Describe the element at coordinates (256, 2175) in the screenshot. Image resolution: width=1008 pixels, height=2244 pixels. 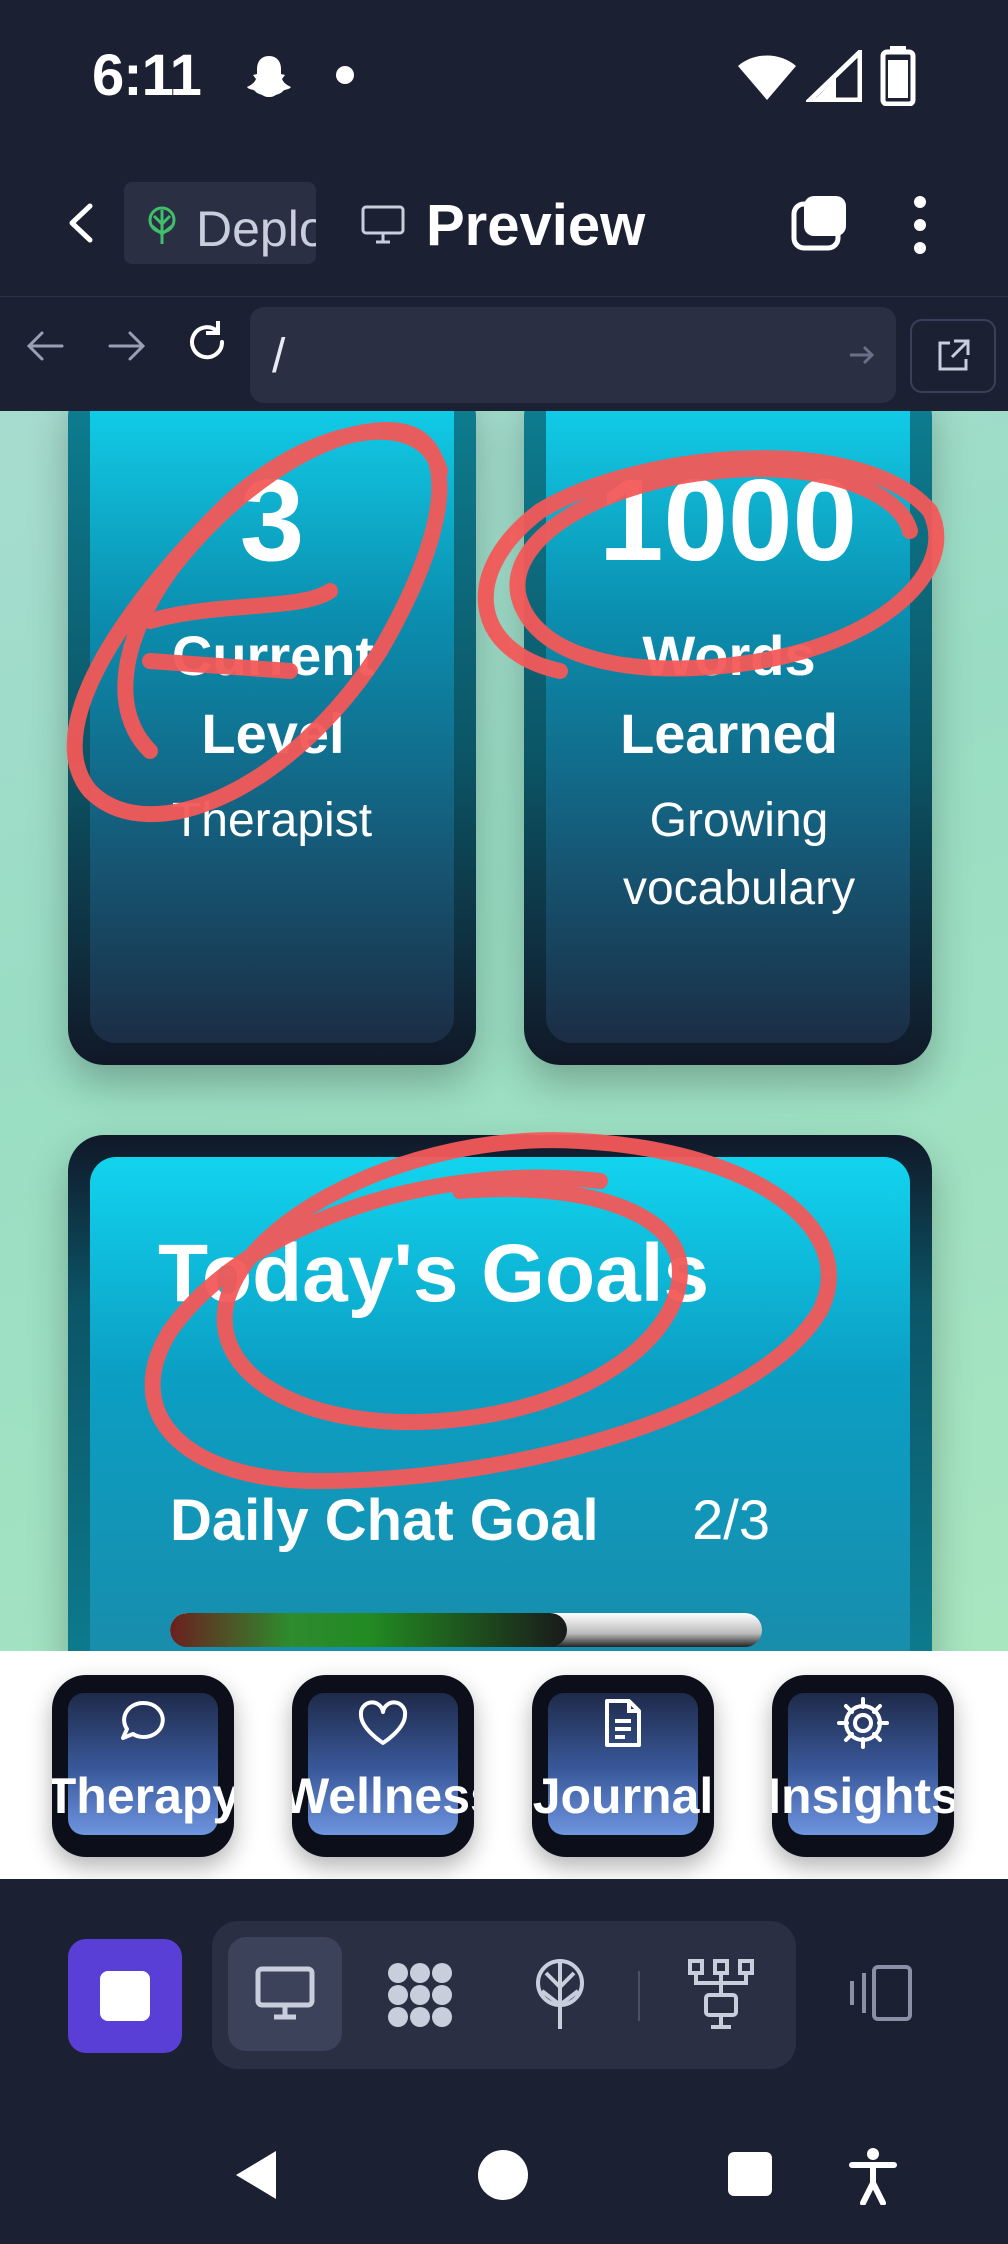
I see `system-back-icon` at that location.